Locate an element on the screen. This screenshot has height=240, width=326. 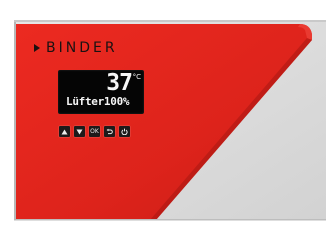
back-button is located at coordinates (109, 131).